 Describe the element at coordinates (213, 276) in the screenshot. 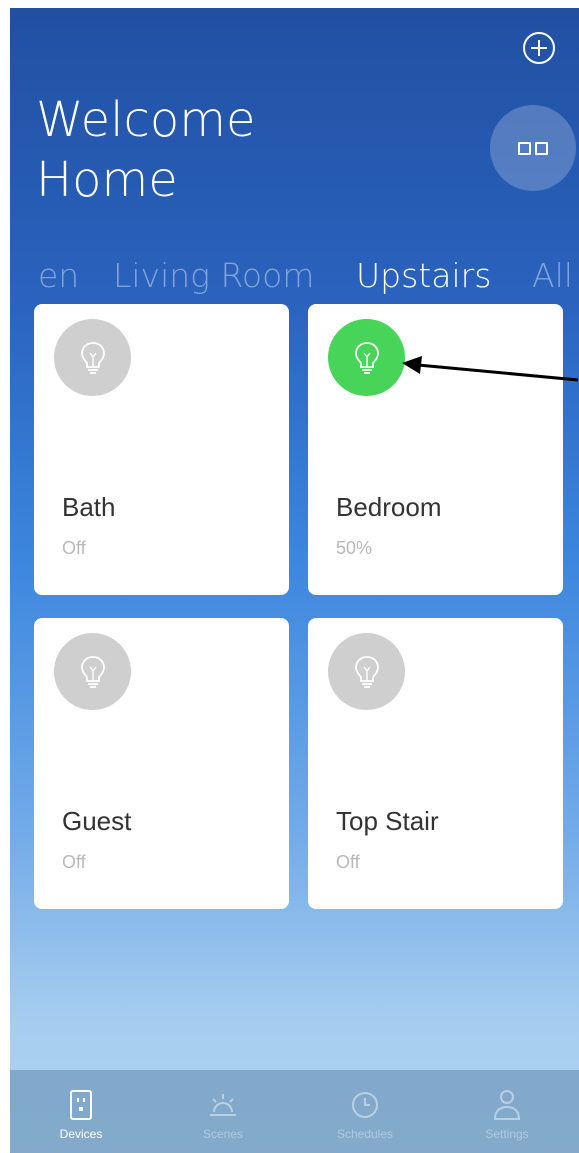

I see `tab-living-room: Living Room` at that location.